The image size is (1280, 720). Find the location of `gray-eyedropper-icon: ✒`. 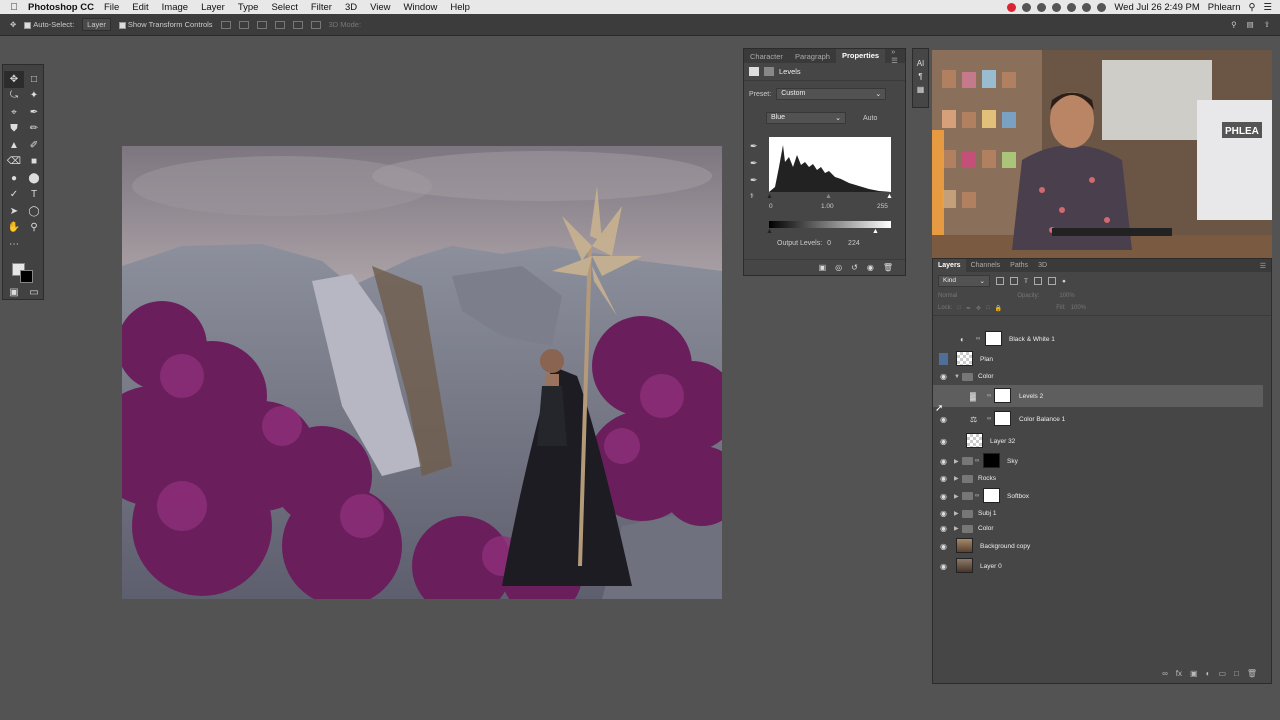

gray-eyedropper-icon: ✒ is located at coordinates (754, 163).